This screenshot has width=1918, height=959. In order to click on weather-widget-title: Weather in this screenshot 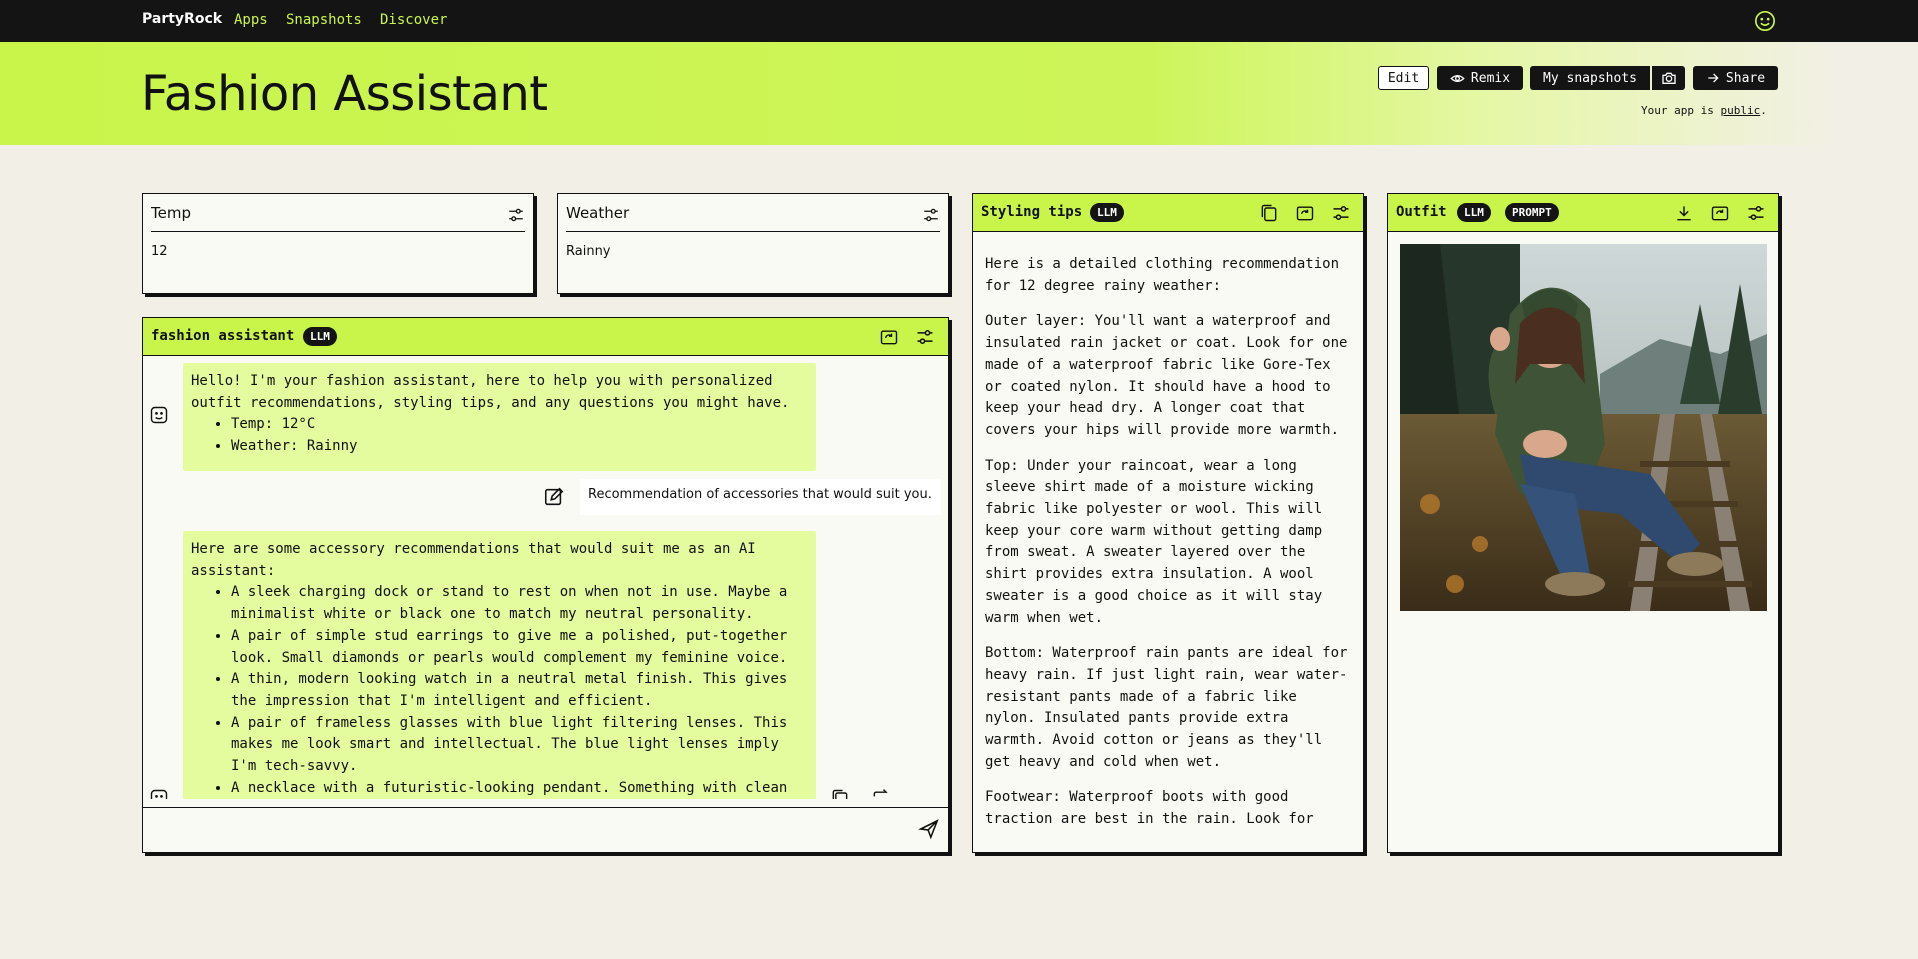, I will do `click(598, 213)`.